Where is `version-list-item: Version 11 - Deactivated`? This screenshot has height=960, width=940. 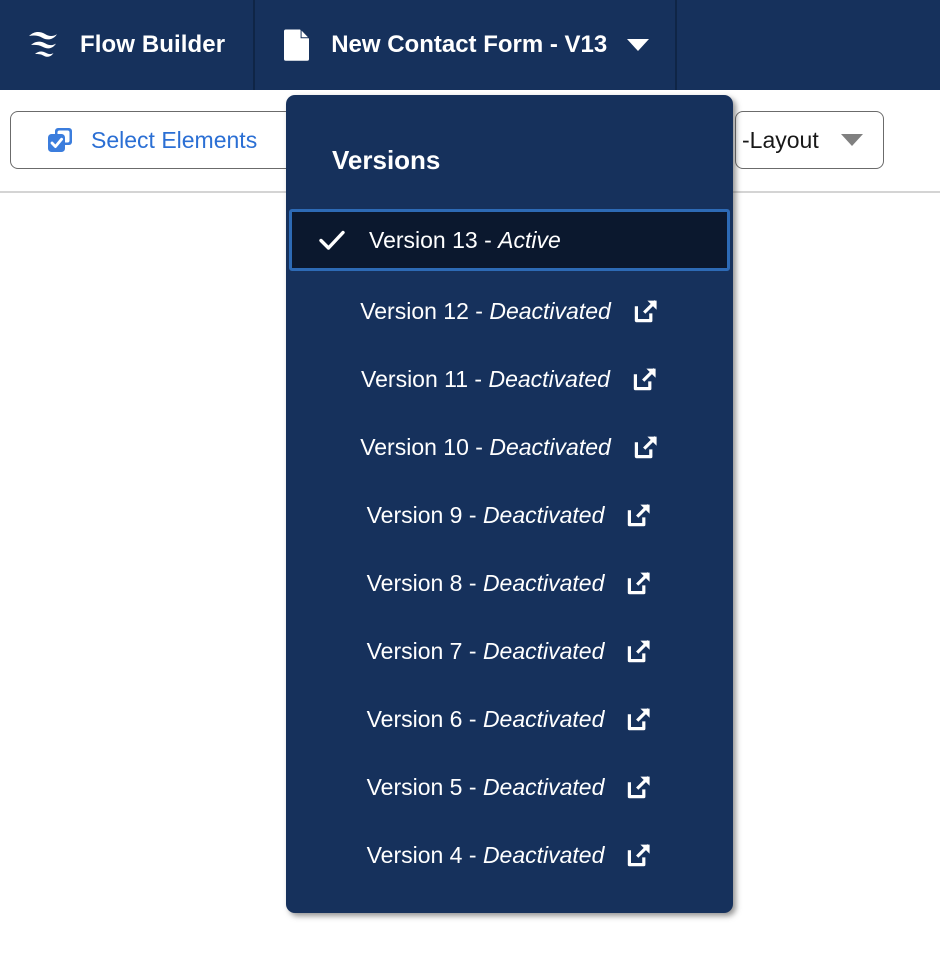
version-list-item: Version 11 - Deactivated is located at coordinates (509, 379).